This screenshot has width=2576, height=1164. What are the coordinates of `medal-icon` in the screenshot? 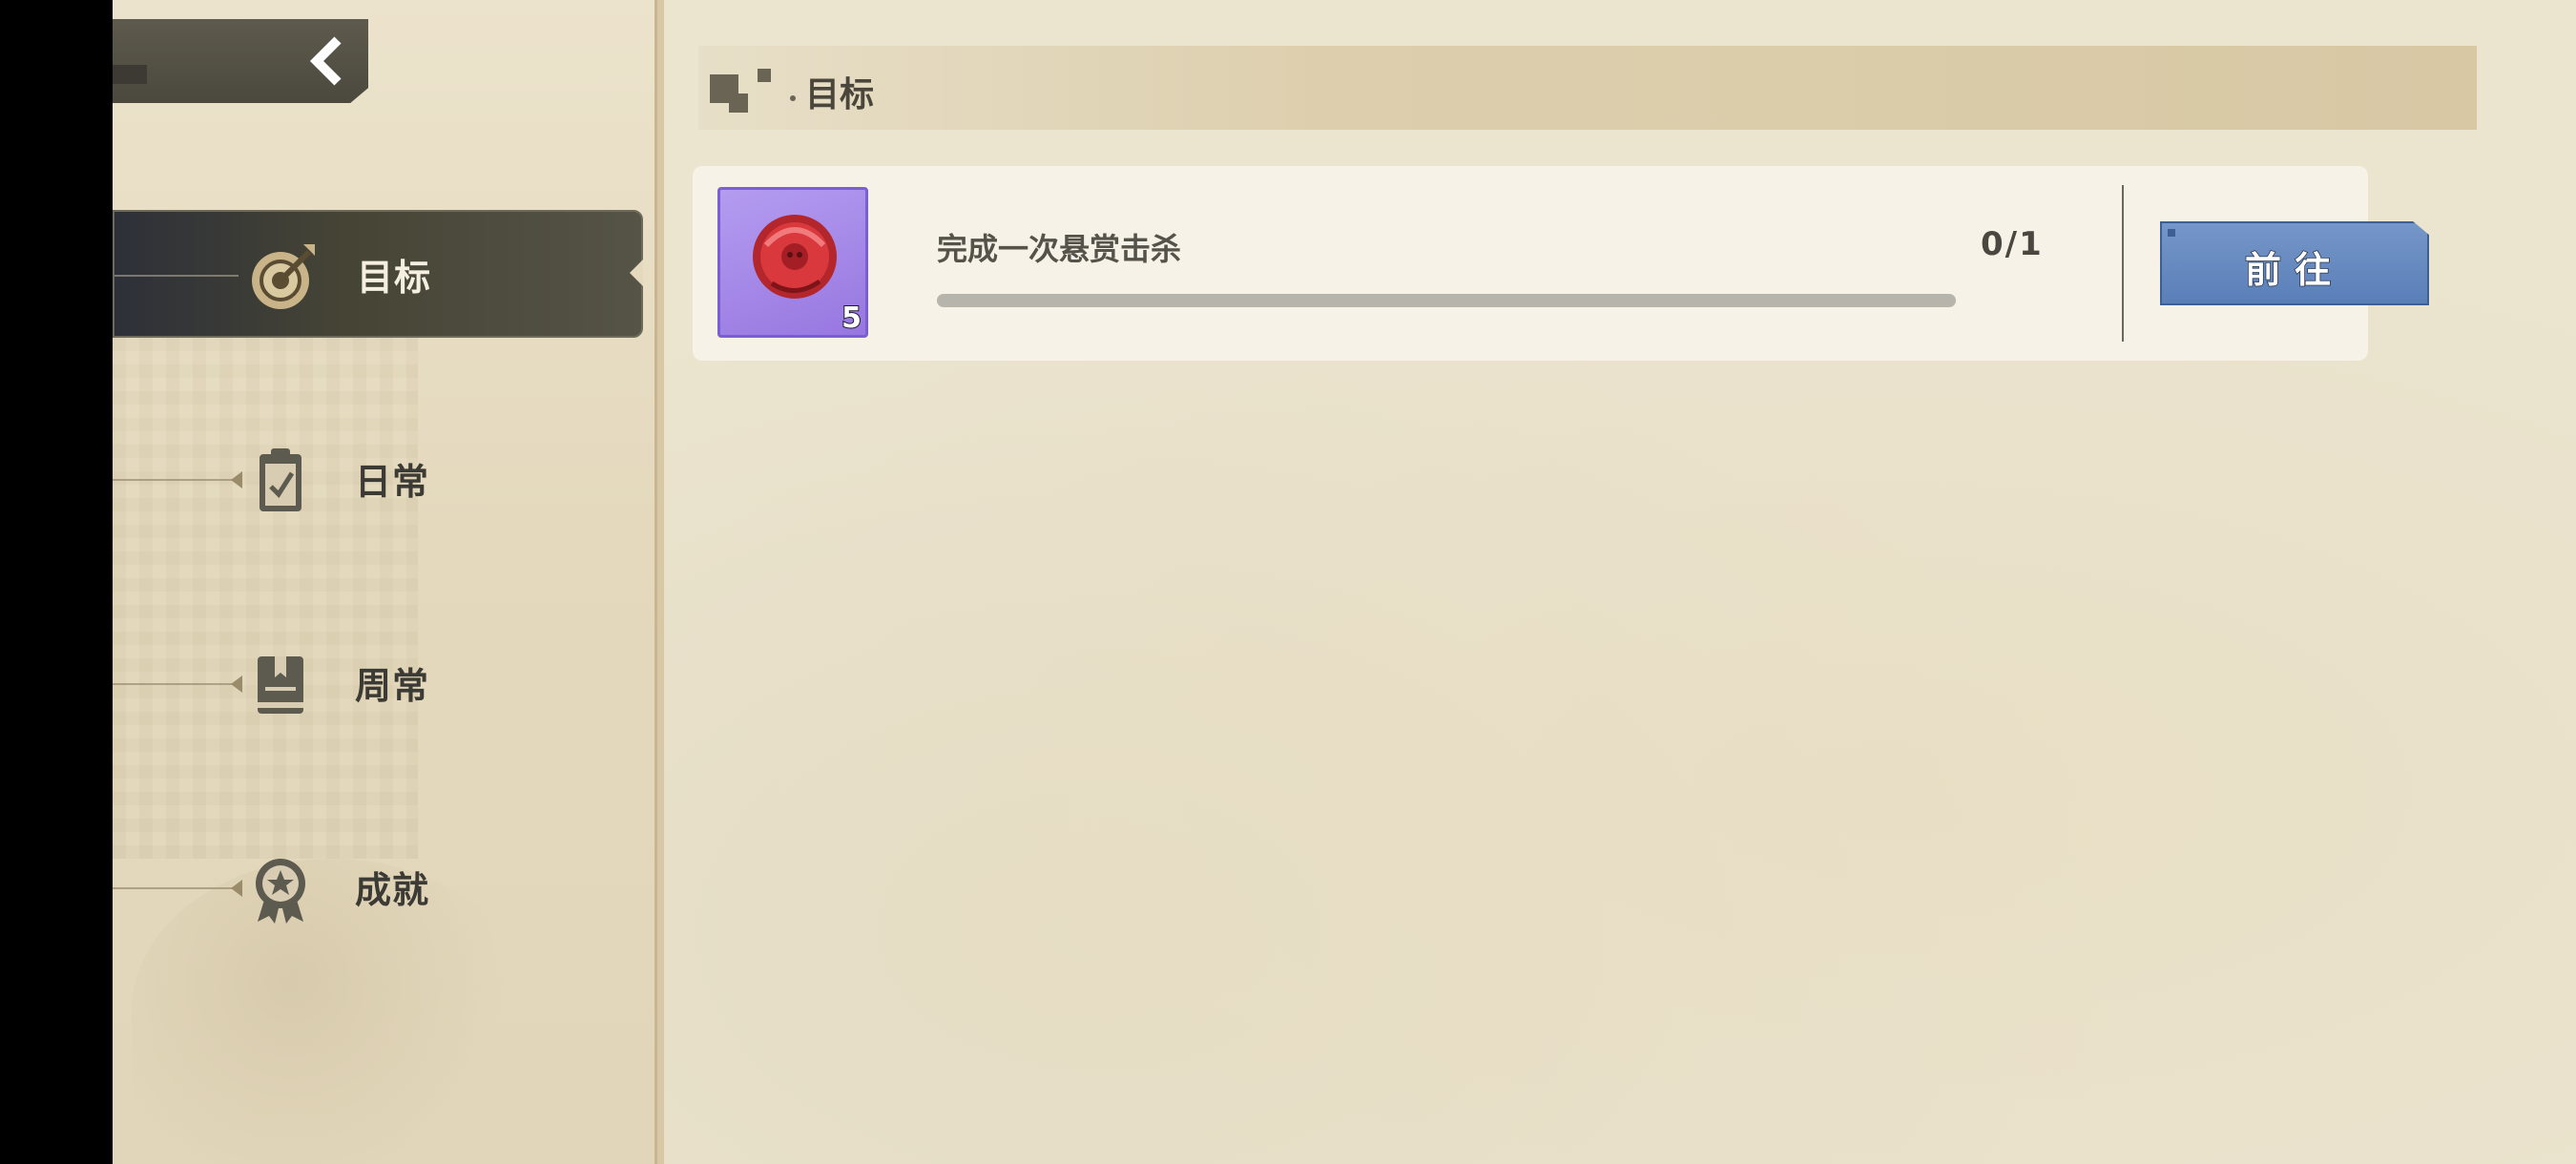 It's located at (280, 889).